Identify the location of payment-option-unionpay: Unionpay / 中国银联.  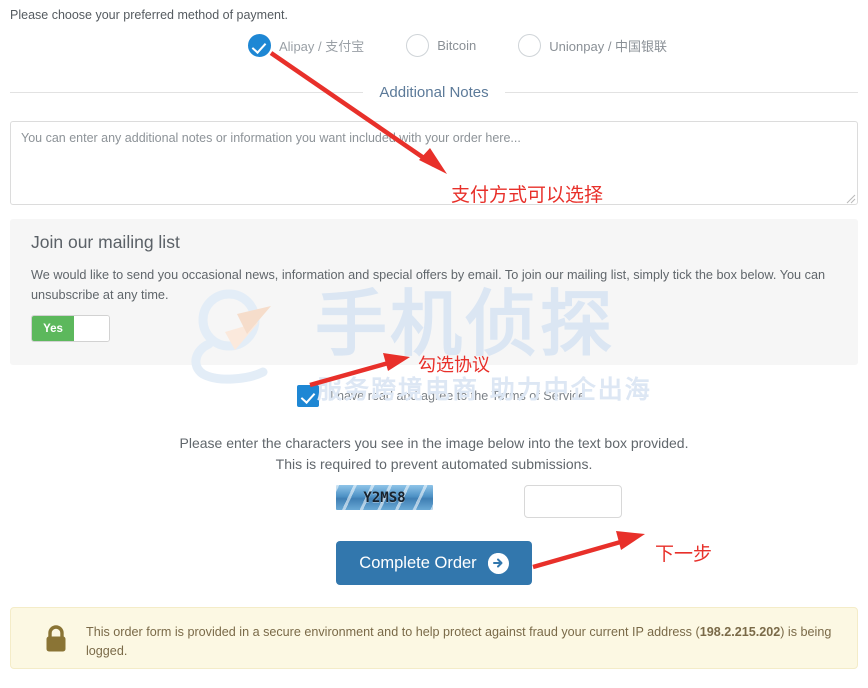
(592, 45).